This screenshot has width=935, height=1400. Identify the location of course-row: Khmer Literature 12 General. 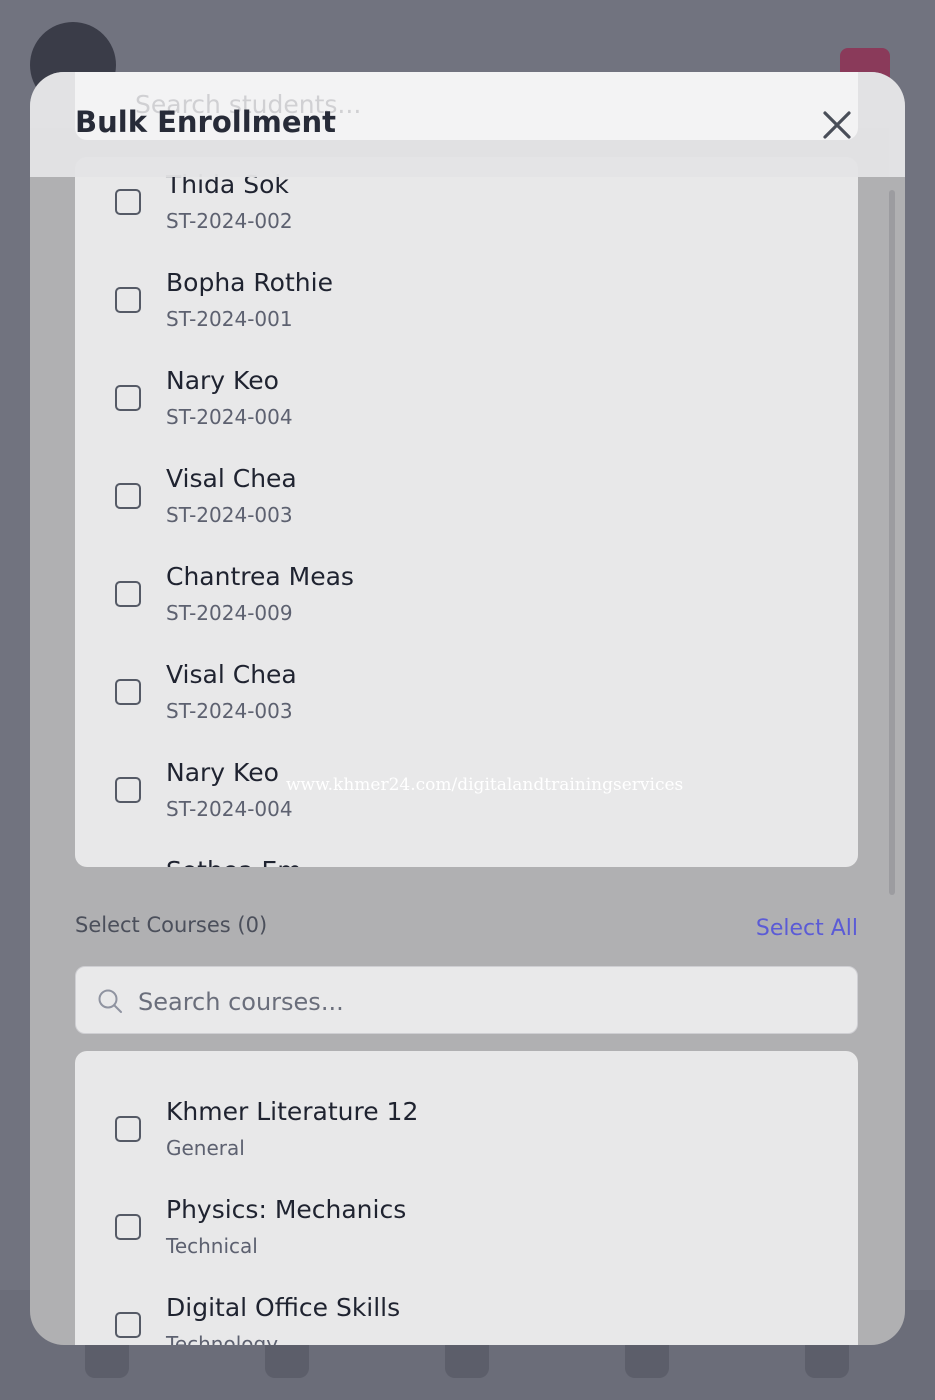
(466, 1133).